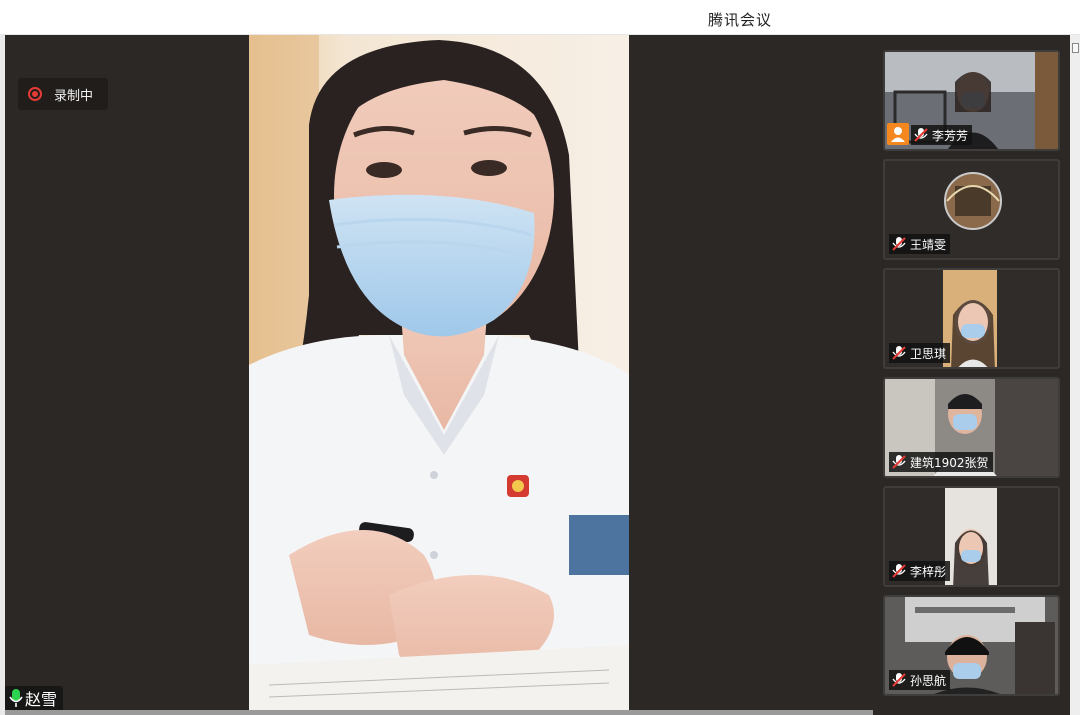 The width and height of the screenshot is (1080, 715). What do you see at coordinates (16, 698) in the screenshot?
I see `microphone-icon` at bounding box center [16, 698].